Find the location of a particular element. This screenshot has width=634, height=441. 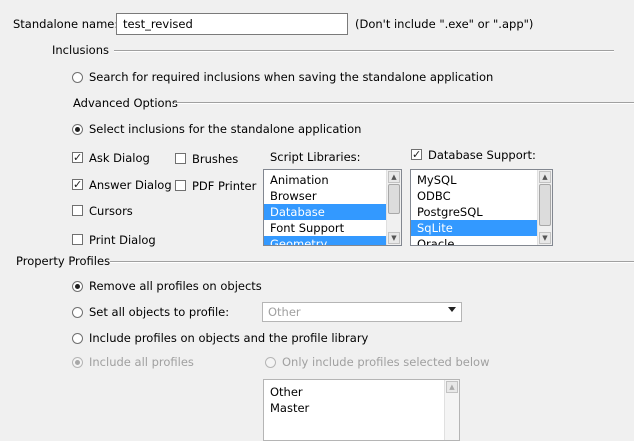

database-support-label: Database Support: is located at coordinates (482, 155).